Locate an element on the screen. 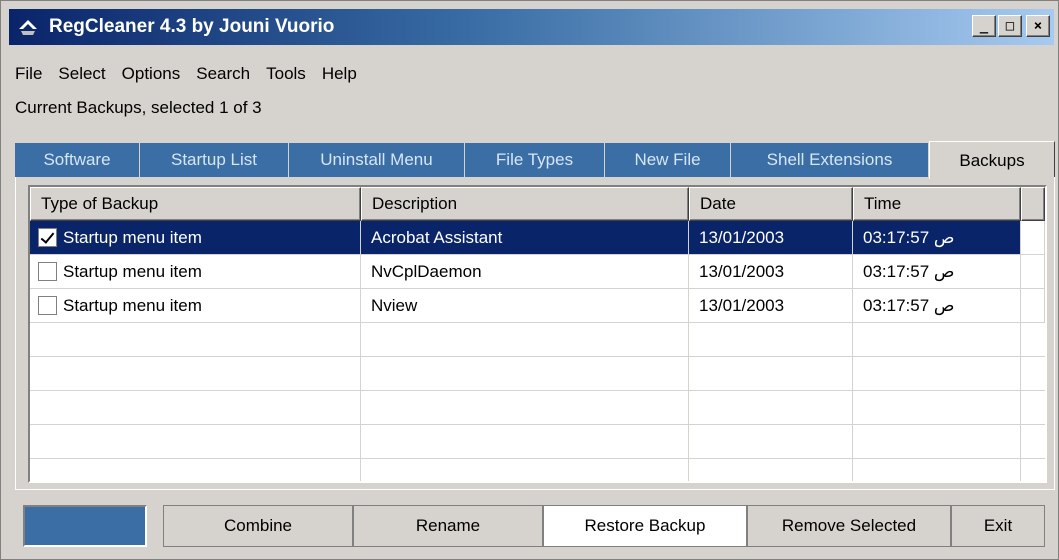  column-date: Date is located at coordinates (771, 204).